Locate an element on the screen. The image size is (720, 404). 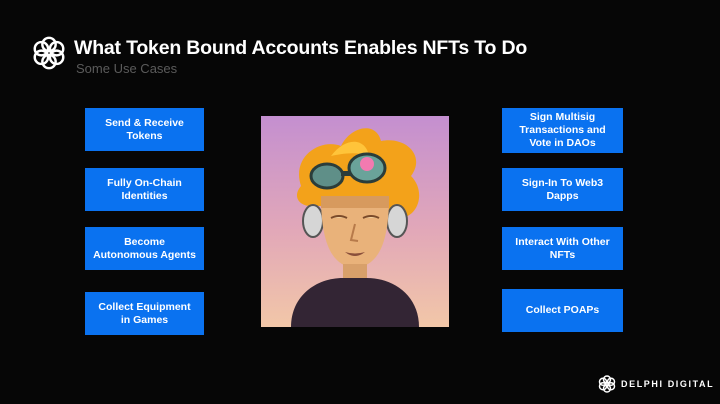
use-case-label: Fully On-Chain Identities is located at coordinates (144, 189).